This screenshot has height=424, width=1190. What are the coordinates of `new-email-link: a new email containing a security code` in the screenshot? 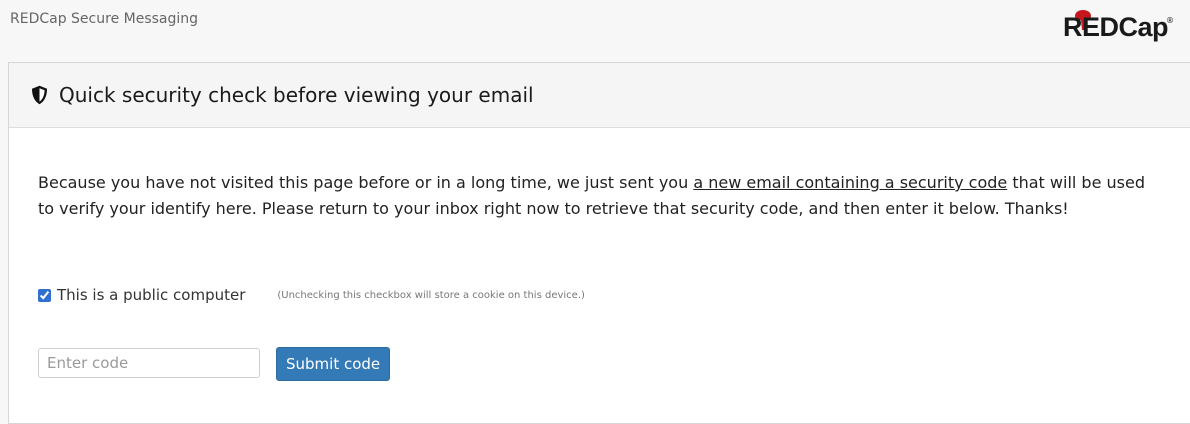 It's located at (850, 182).